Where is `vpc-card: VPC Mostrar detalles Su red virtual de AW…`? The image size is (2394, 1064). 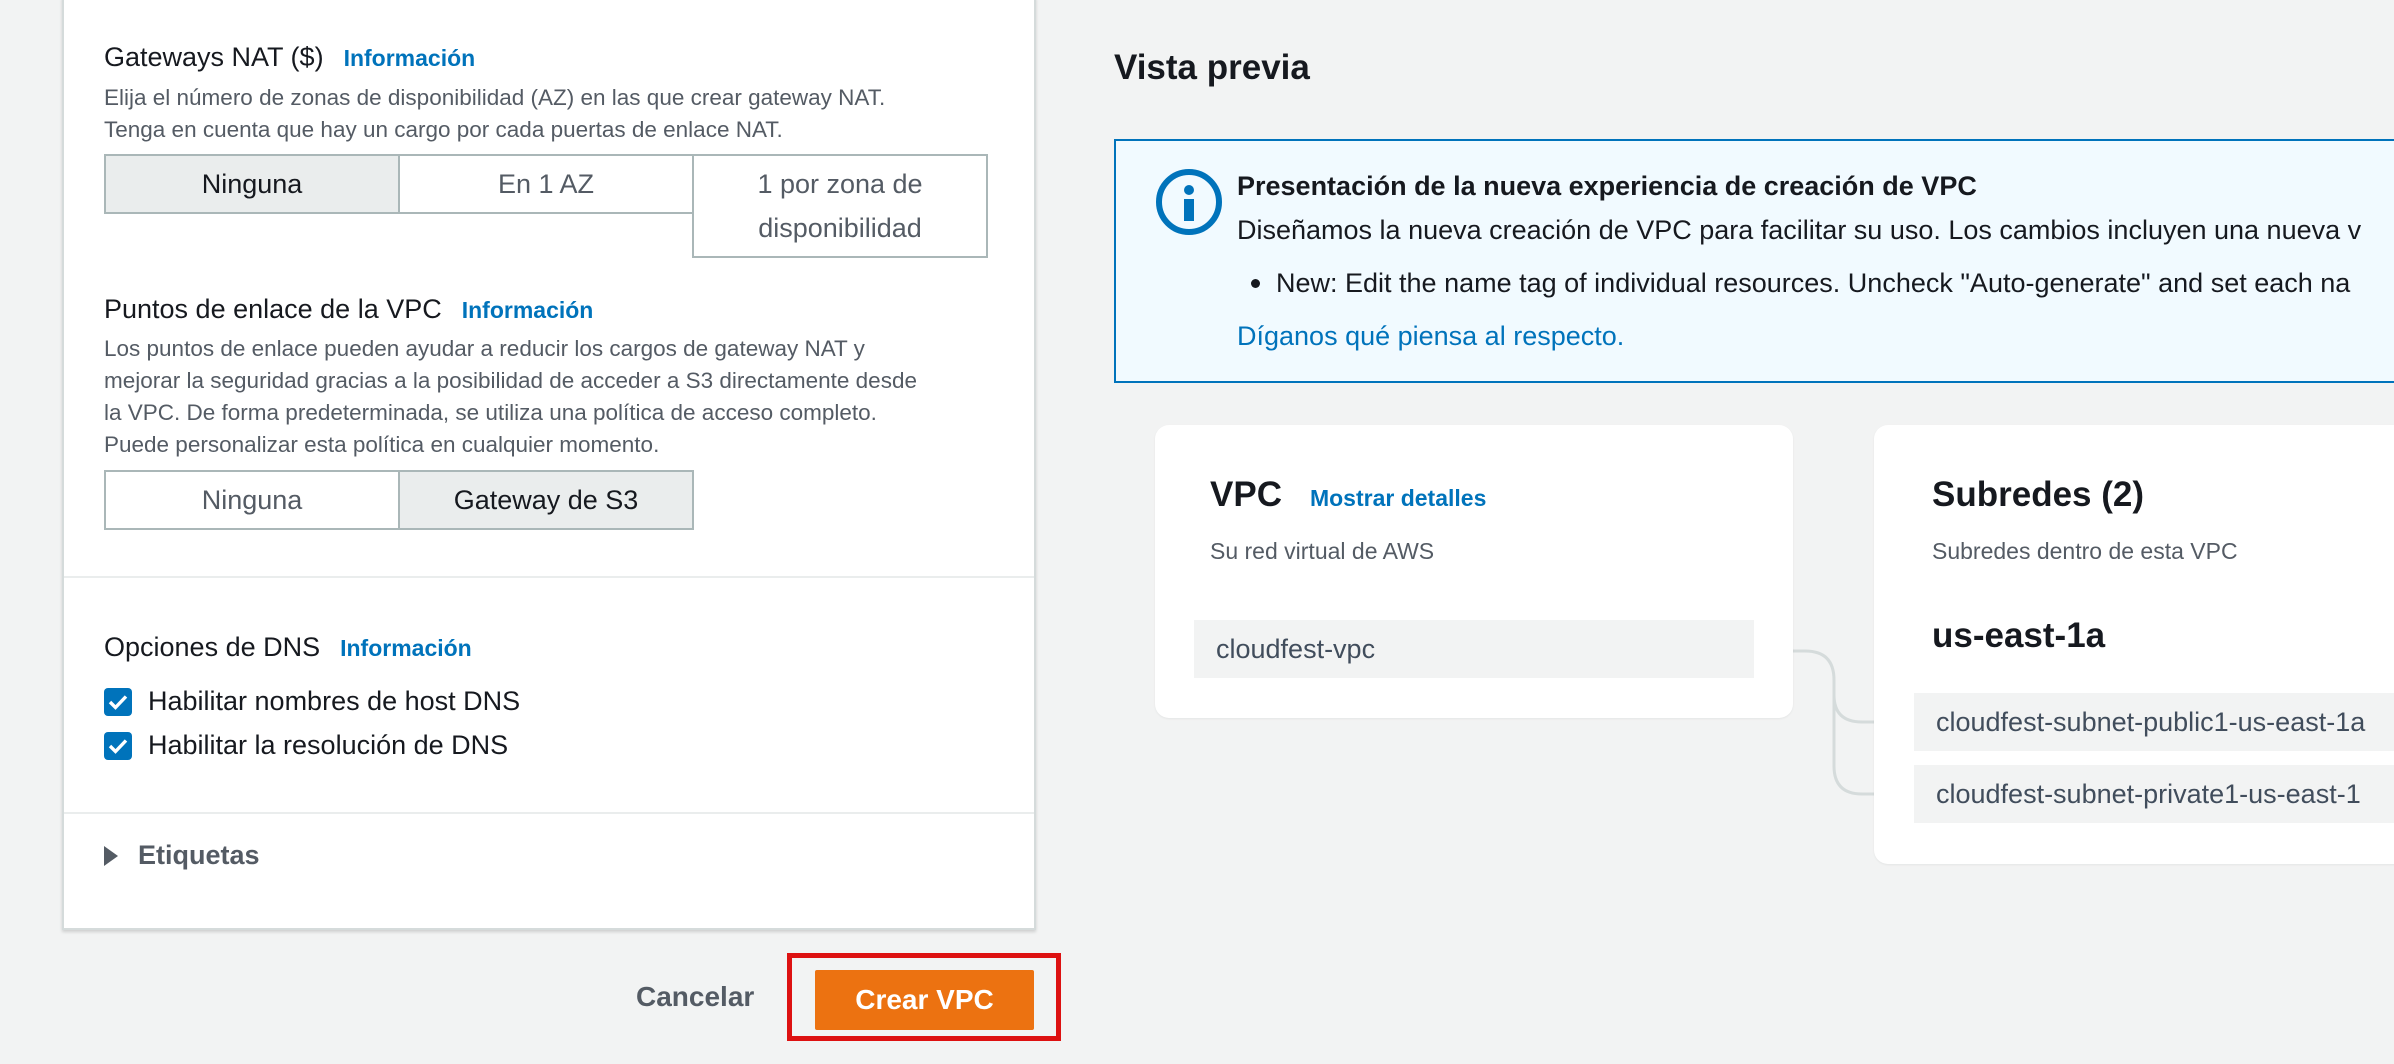 vpc-card: VPC Mostrar detalles Su red virtual de AW… is located at coordinates (1474, 571).